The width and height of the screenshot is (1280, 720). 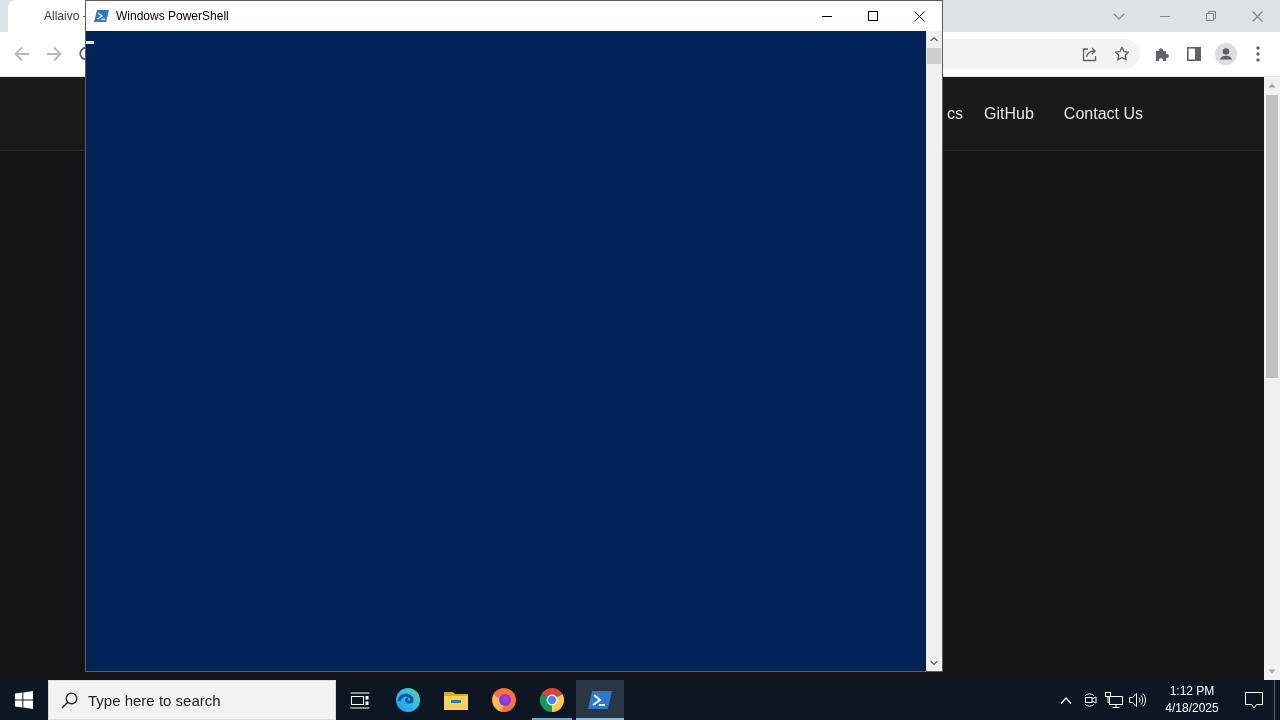 What do you see at coordinates (54, 54) in the screenshot?
I see `forward-arrow-icon` at bounding box center [54, 54].